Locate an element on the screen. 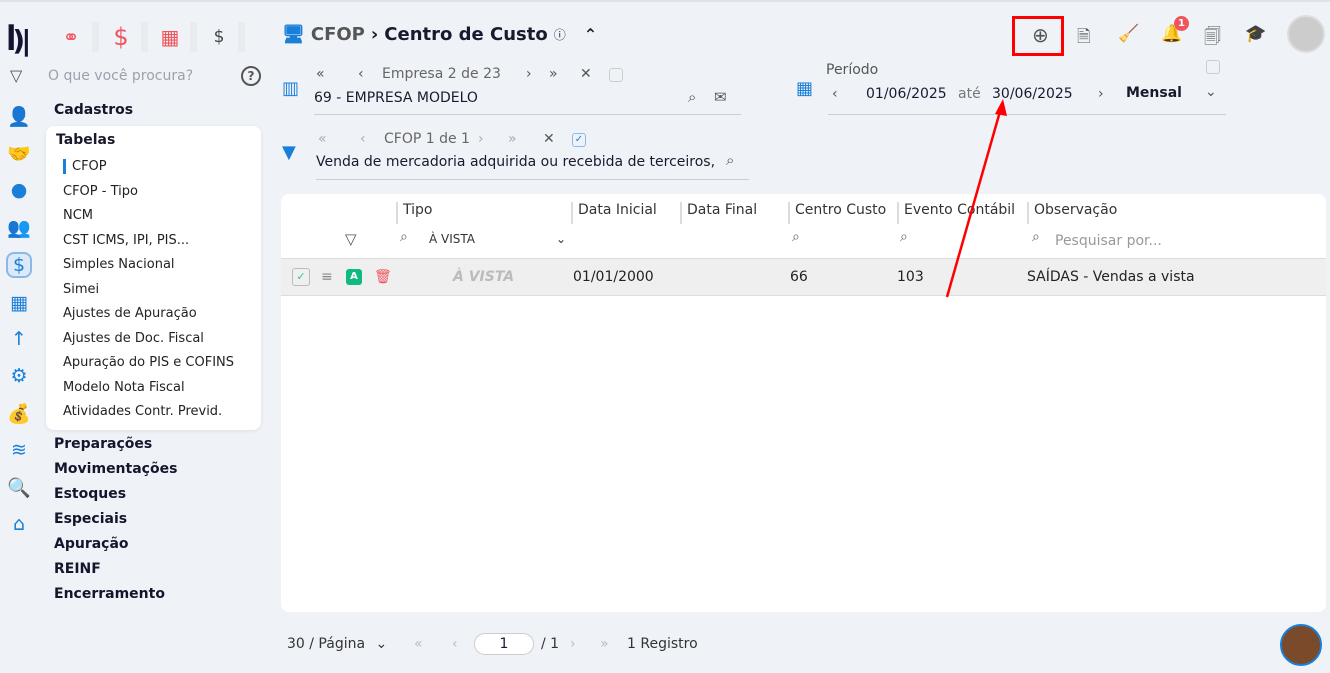 This screenshot has width=1330, height=673. prev-page-button: ‹ is located at coordinates (455, 644).